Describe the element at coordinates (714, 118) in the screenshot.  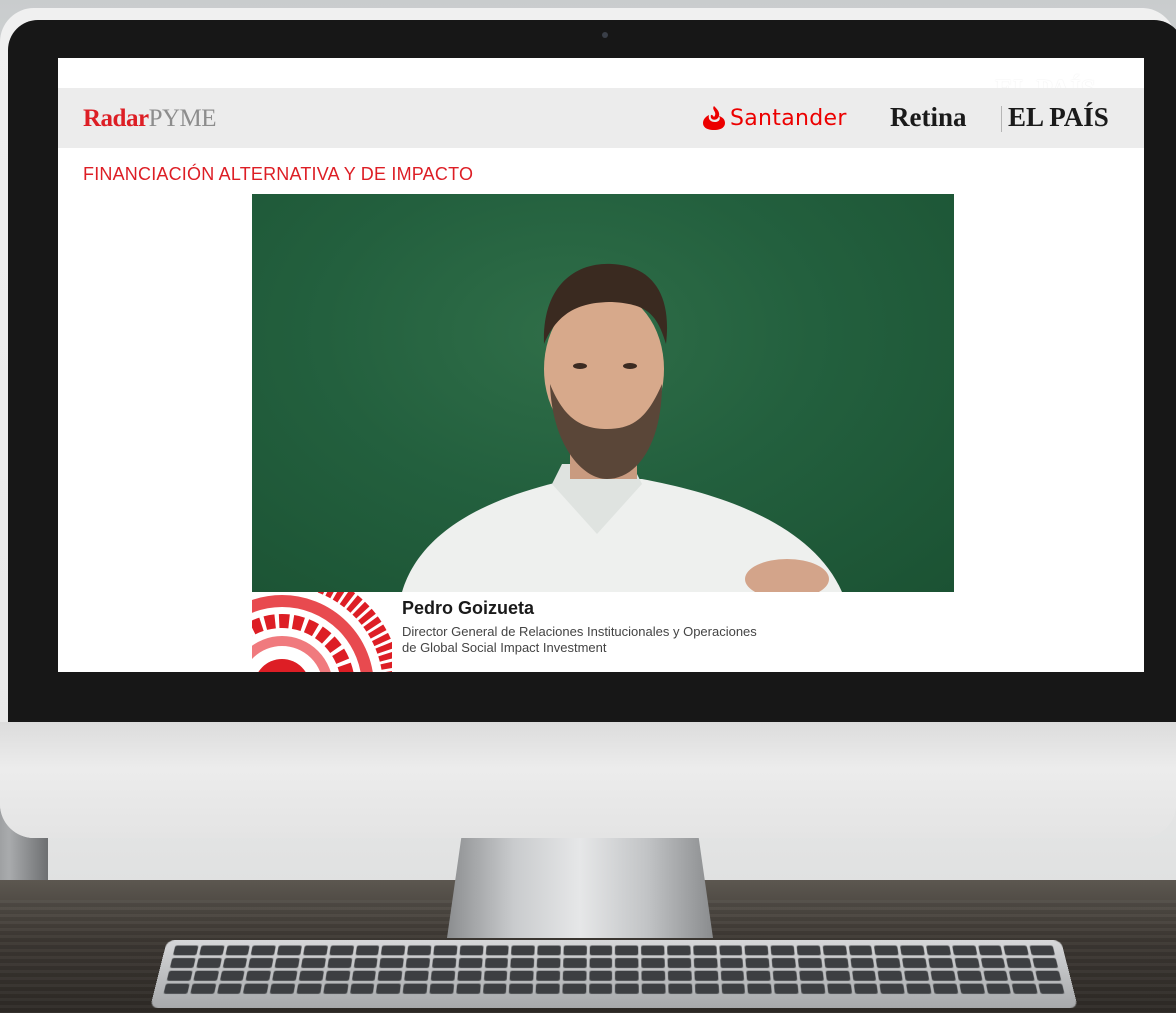
I see `santander-flame-icon` at that location.